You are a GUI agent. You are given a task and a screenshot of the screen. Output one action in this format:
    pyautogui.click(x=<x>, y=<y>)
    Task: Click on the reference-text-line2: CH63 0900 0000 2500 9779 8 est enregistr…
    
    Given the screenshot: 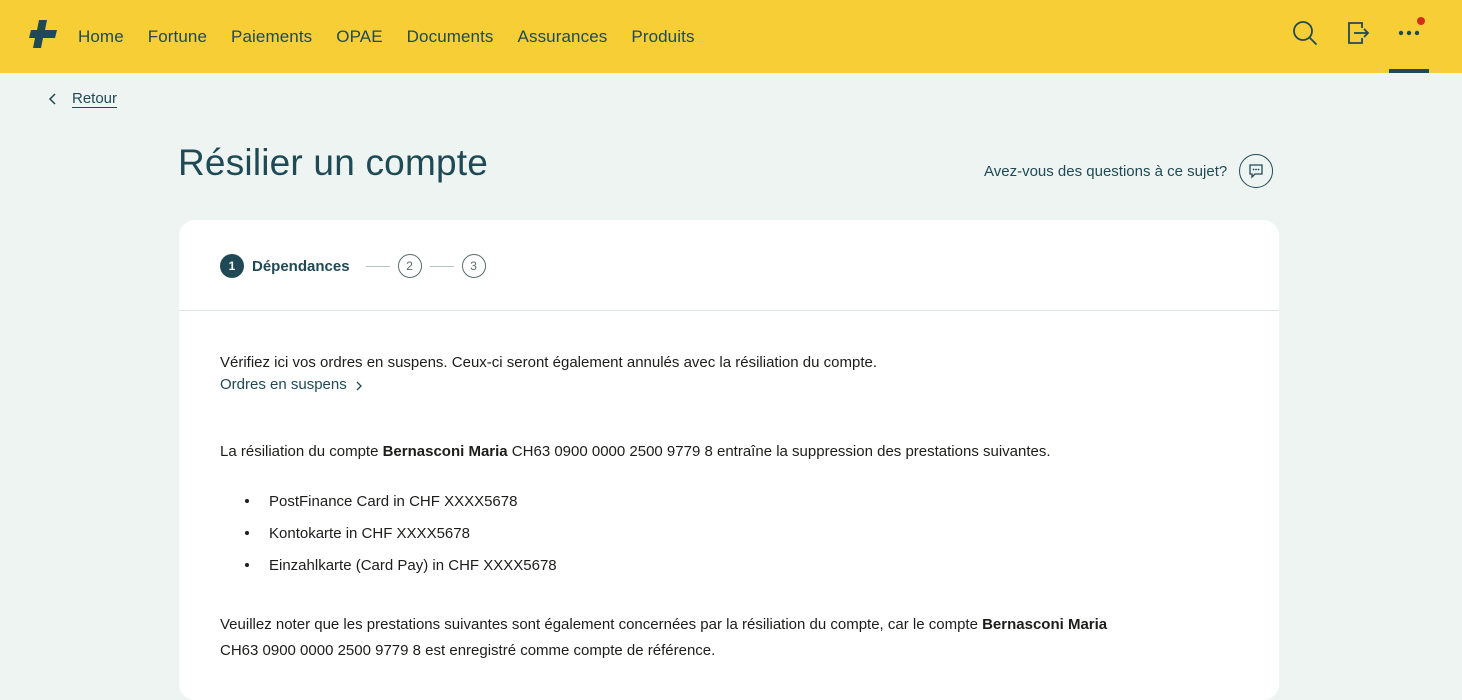 What is the action you would take?
    pyautogui.click(x=468, y=650)
    